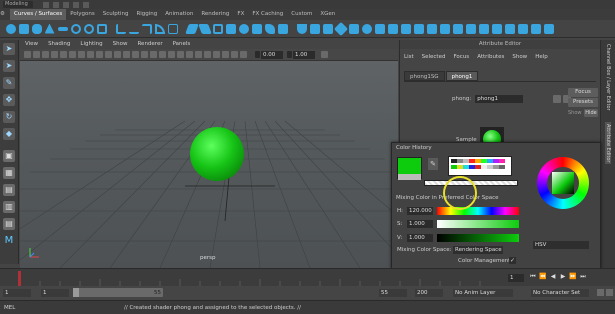  What do you see at coordinates (304, 54) in the screenshot?
I see `gamma-field: 1.00` at bounding box center [304, 54].